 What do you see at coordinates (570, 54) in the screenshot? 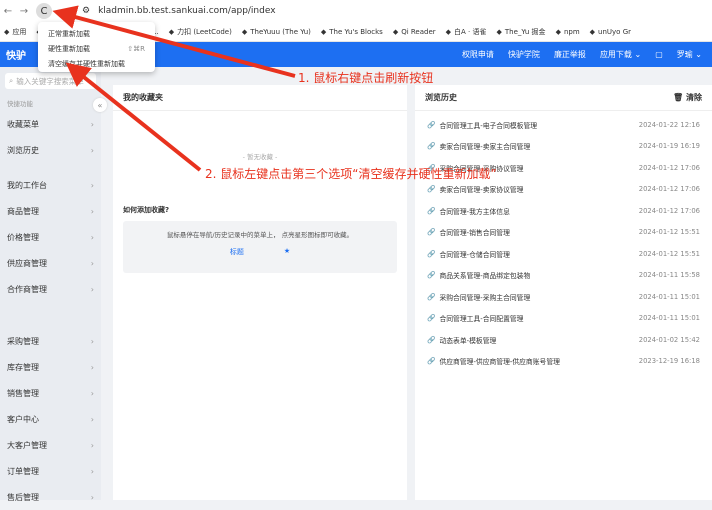
I see `header-nav-item: 廉正举报` at bounding box center [570, 54].